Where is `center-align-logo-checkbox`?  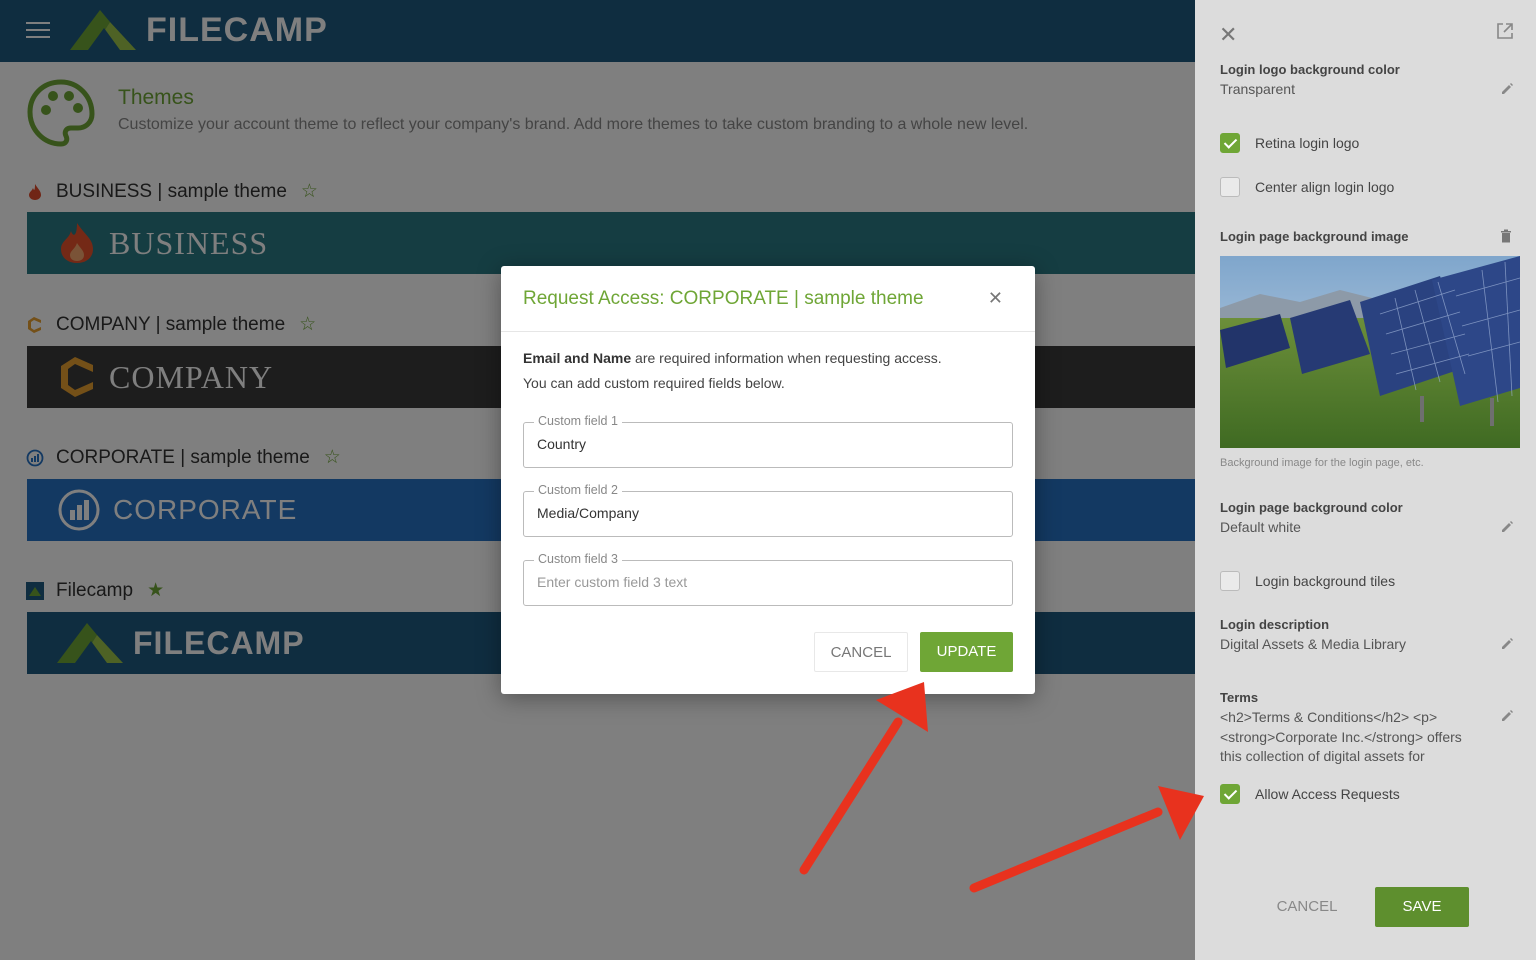 center-align-logo-checkbox is located at coordinates (1230, 187).